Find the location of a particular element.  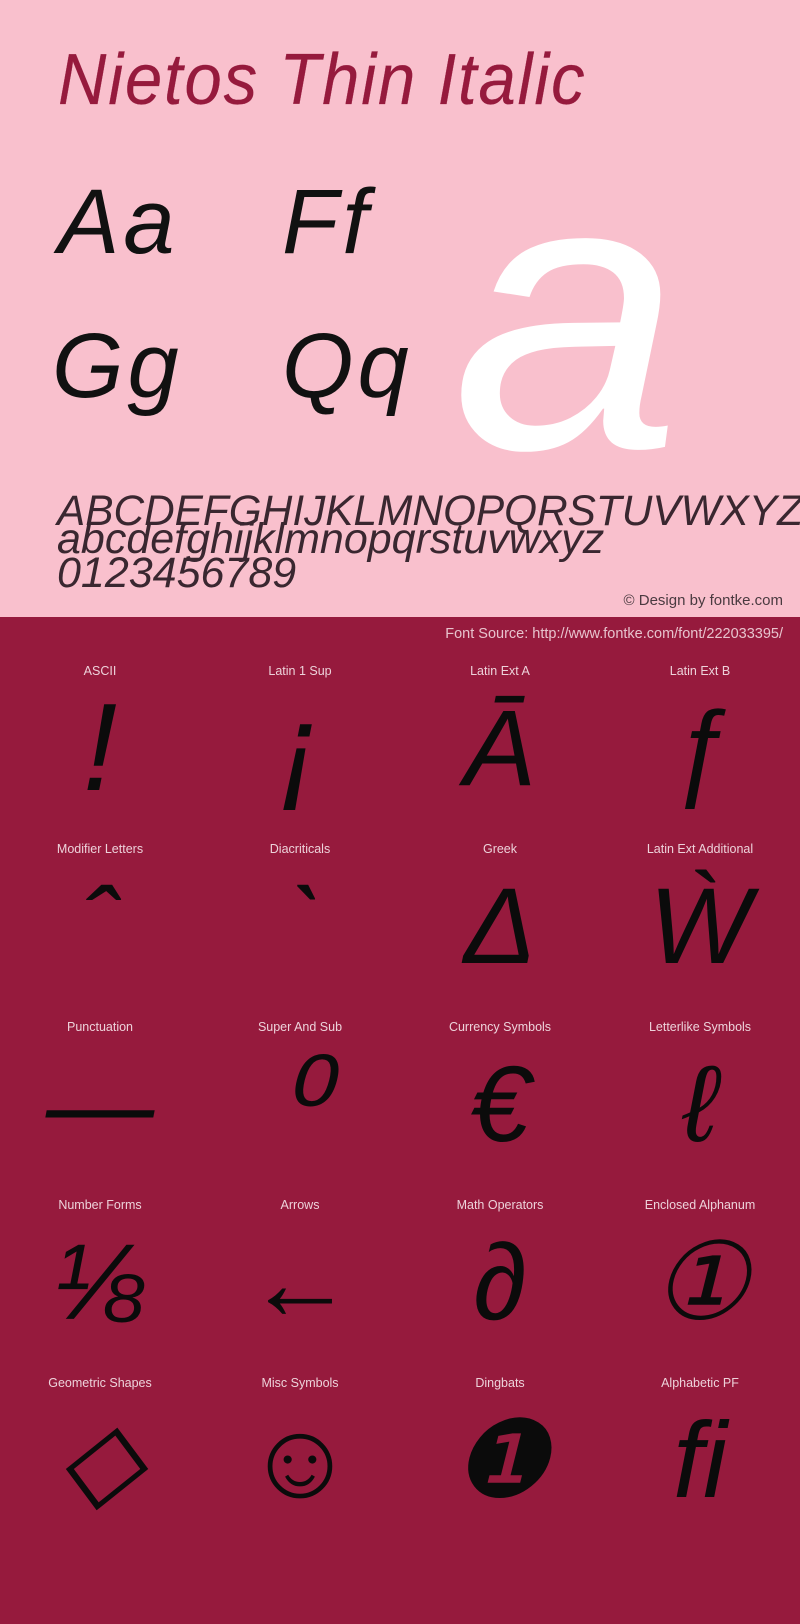

unicode-block-cell: Latin 1 Sup ¡ is located at coordinates (300, 735).